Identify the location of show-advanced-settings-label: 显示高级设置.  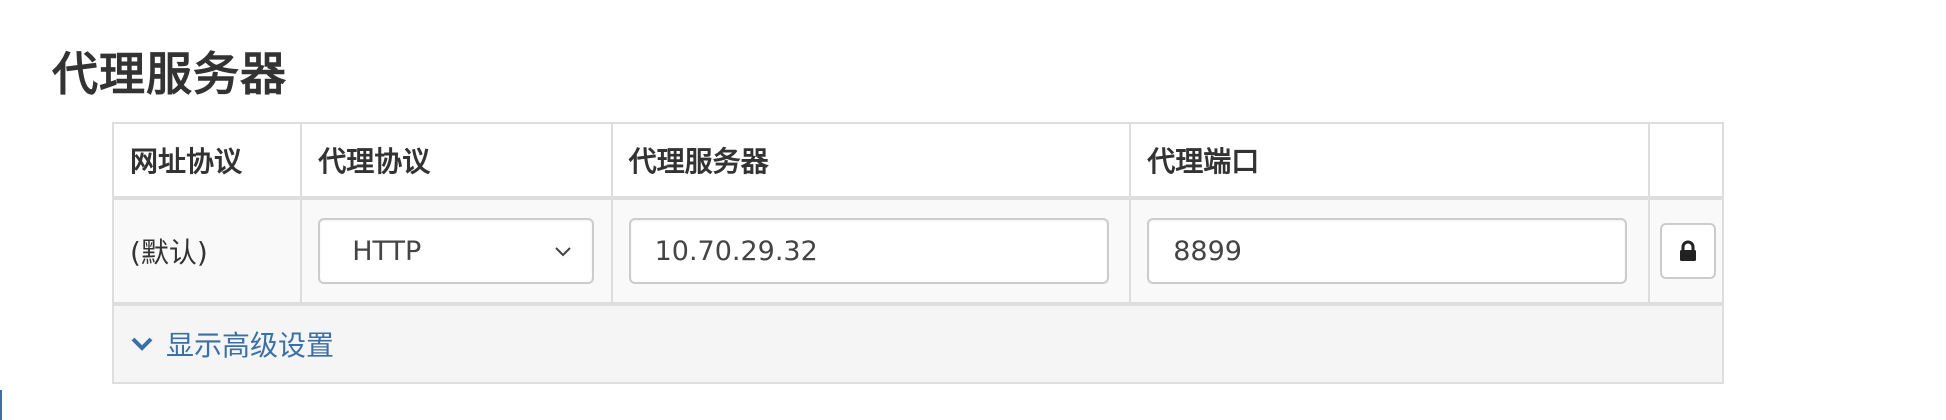
(250, 345).